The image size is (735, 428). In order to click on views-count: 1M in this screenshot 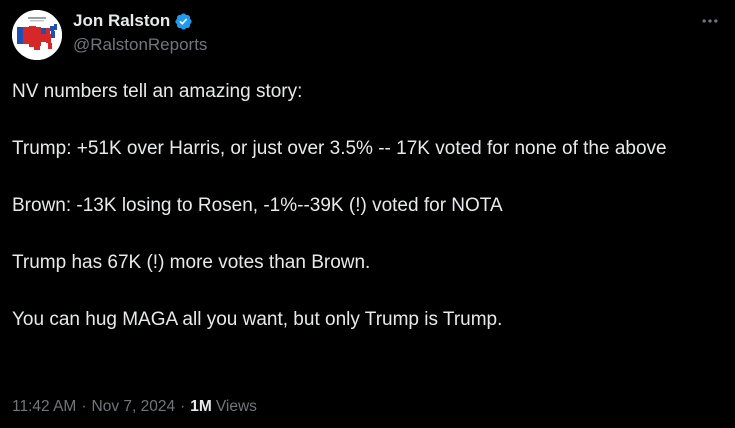, I will do `click(201, 407)`.